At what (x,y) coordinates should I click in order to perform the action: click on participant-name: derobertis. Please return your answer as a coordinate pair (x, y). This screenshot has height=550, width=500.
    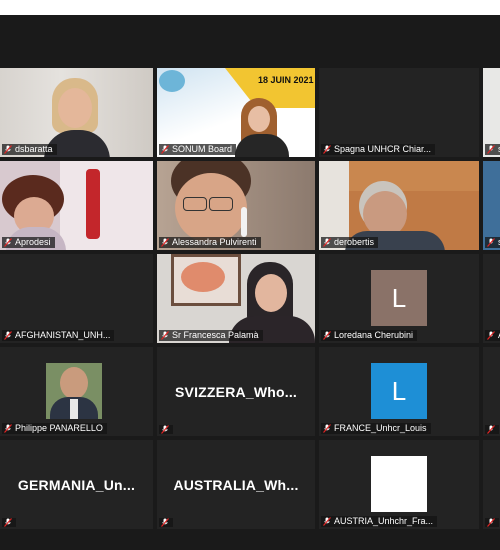
    Looking at the image, I should click on (354, 242).